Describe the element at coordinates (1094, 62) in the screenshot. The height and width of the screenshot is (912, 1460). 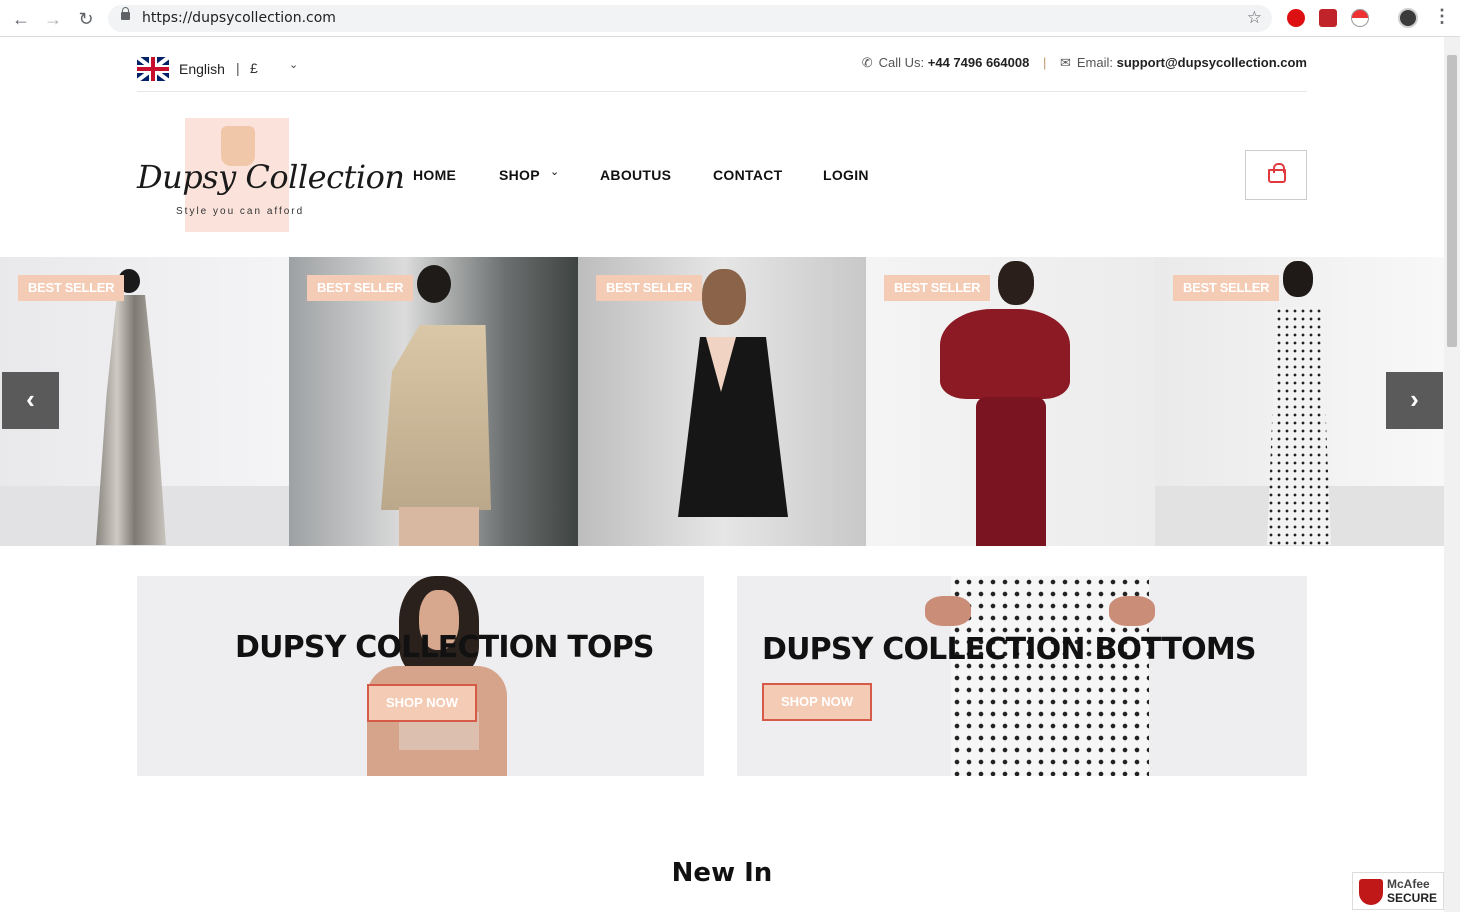
I see `email-label: Email:` at that location.